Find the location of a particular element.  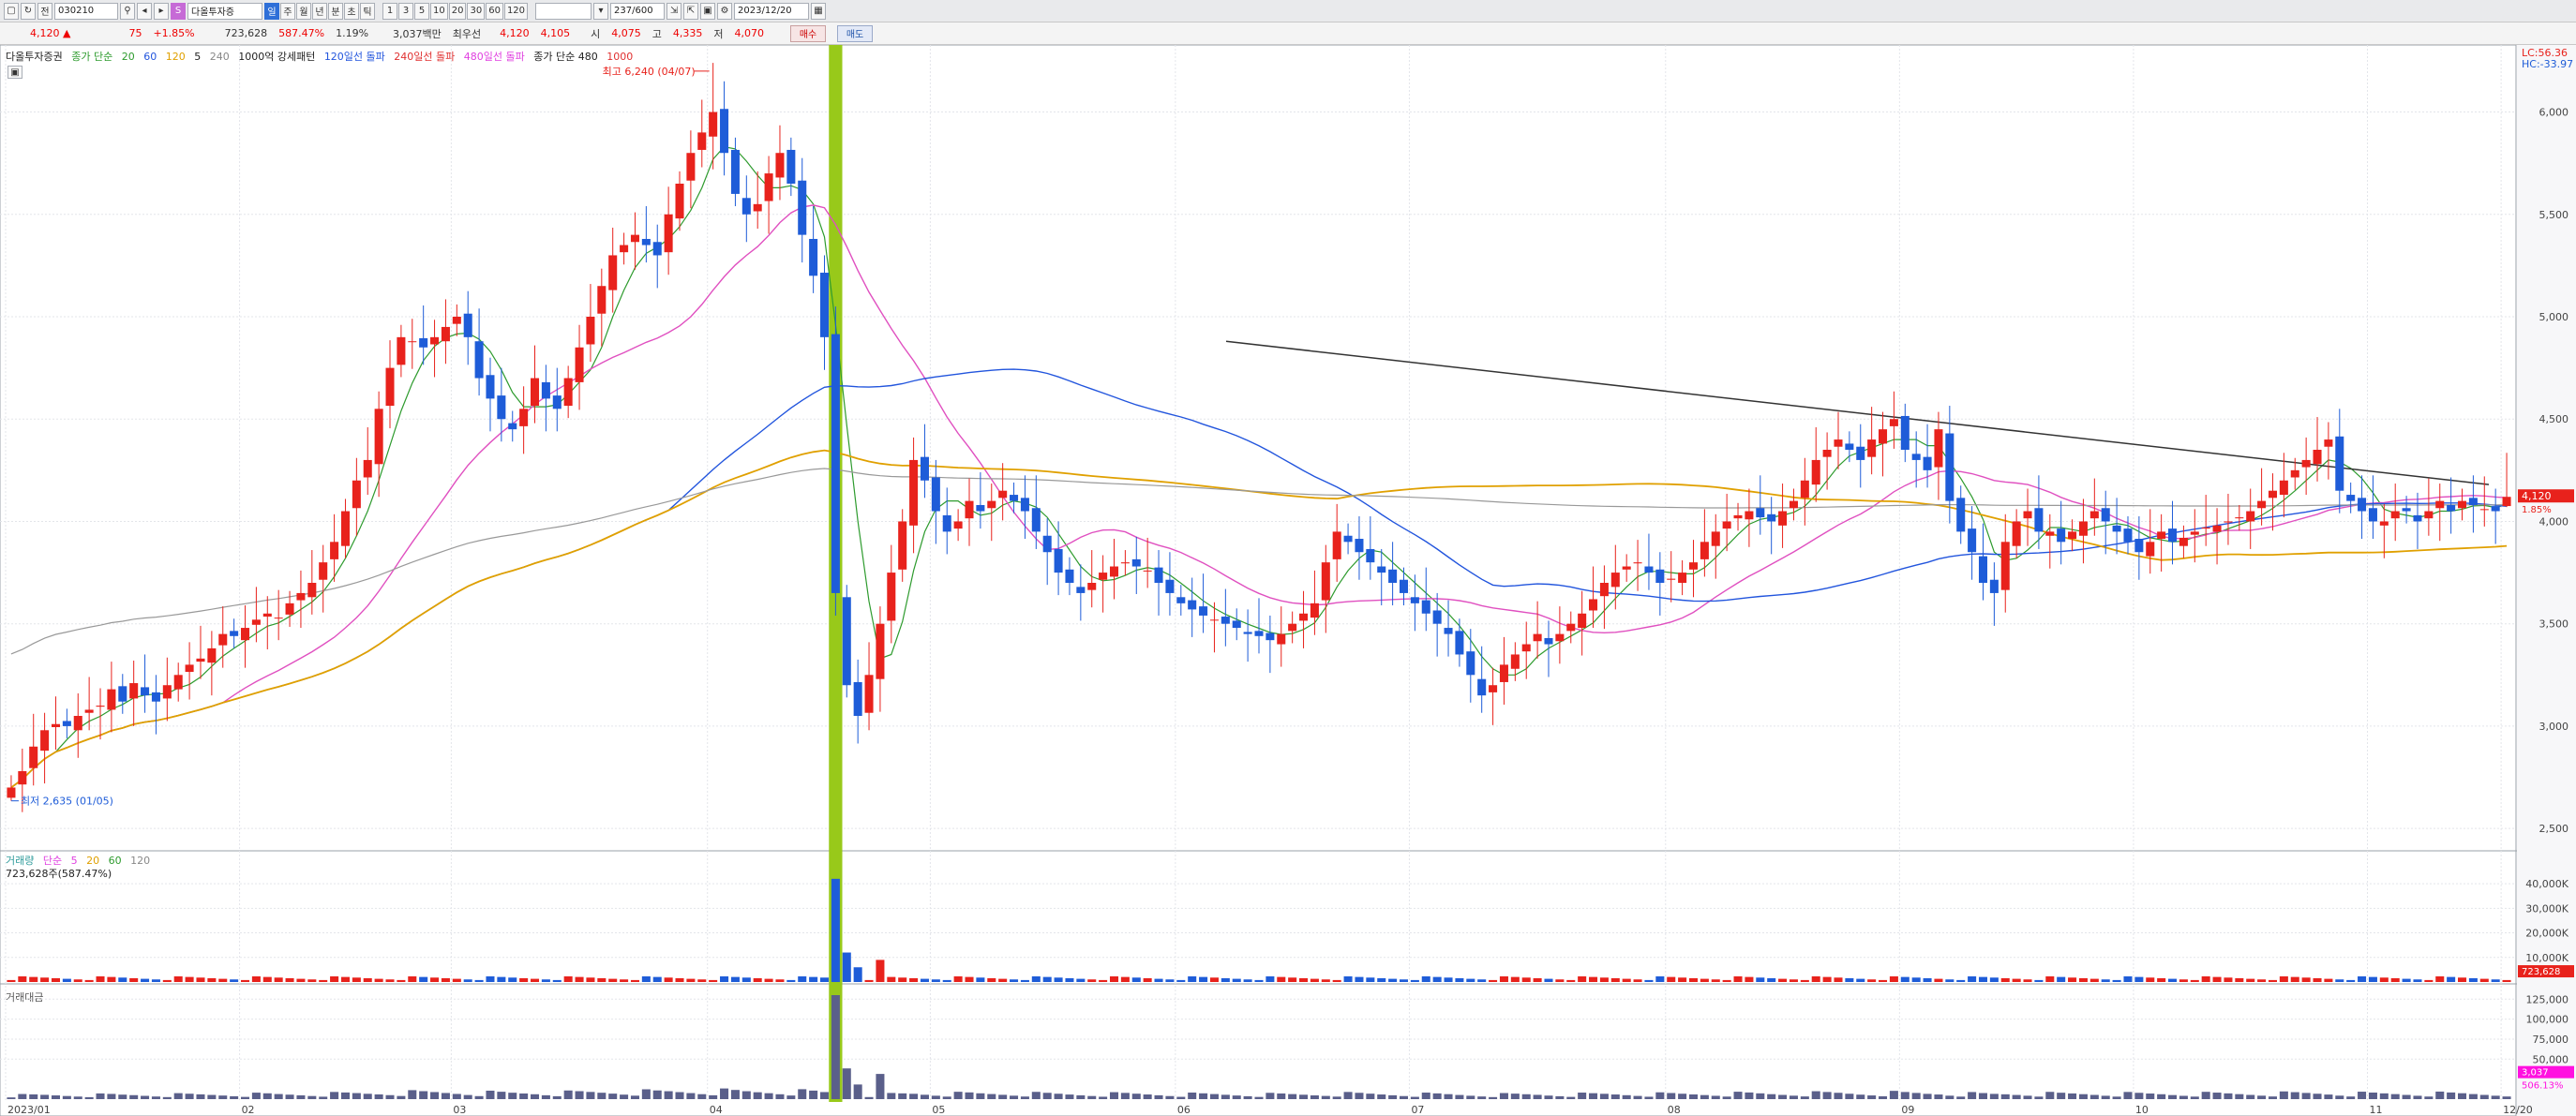

zoom-out-icon: ⇱ is located at coordinates (691, 11).